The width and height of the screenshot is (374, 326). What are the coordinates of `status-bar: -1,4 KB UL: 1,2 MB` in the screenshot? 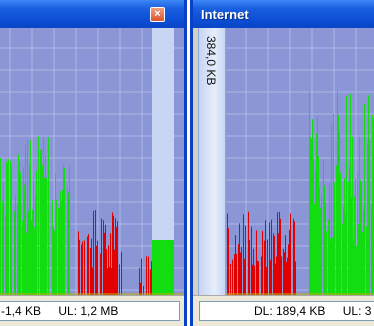 It's located at (92, 310).